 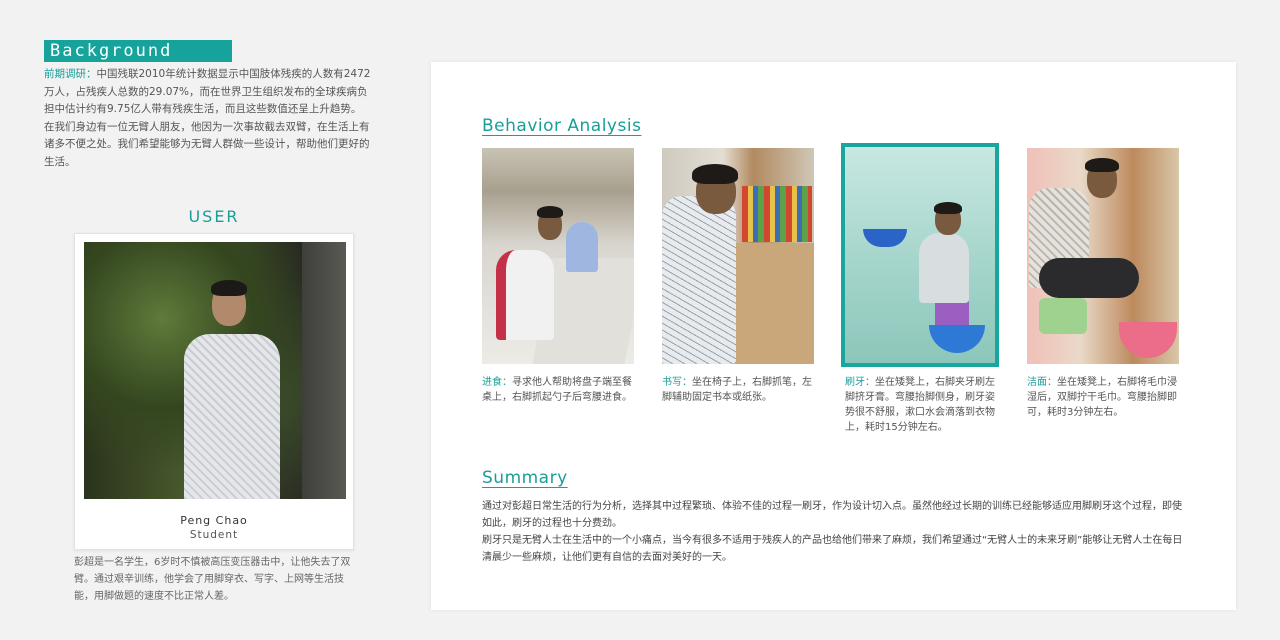 What do you see at coordinates (324, 370) in the screenshot?
I see `photo-wall` at bounding box center [324, 370].